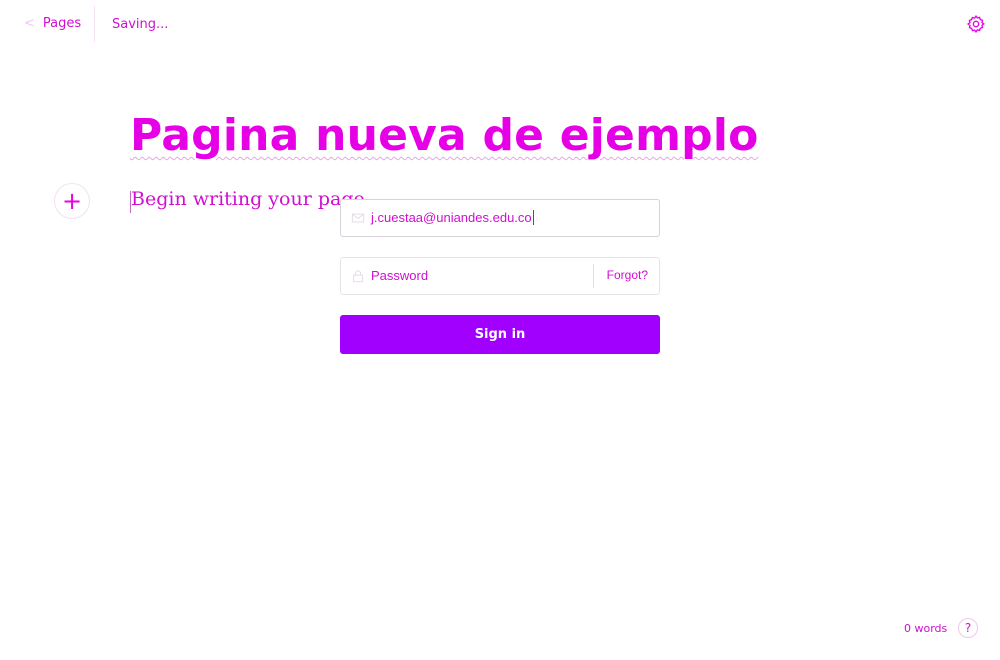  I want to click on email-field: j.cuestaa@uniandes.edu.co, so click(500, 218).